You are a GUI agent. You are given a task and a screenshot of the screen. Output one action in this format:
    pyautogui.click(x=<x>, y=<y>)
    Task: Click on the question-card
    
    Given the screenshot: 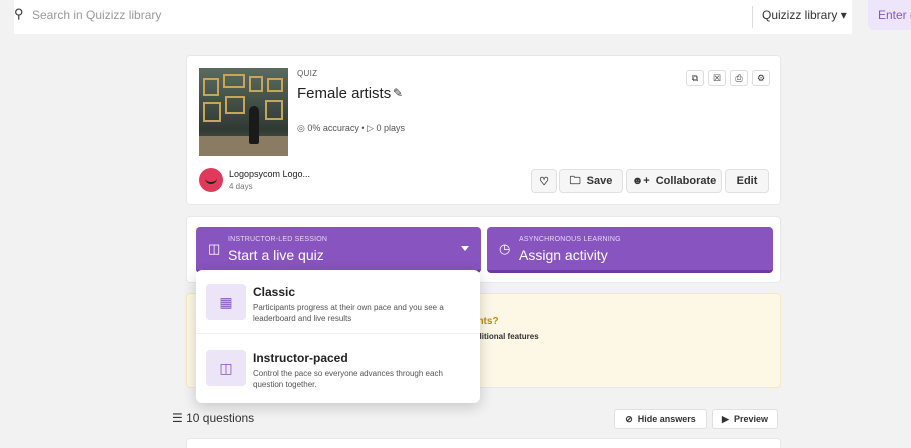 What is the action you would take?
    pyautogui.click(x=483, y=443)
    